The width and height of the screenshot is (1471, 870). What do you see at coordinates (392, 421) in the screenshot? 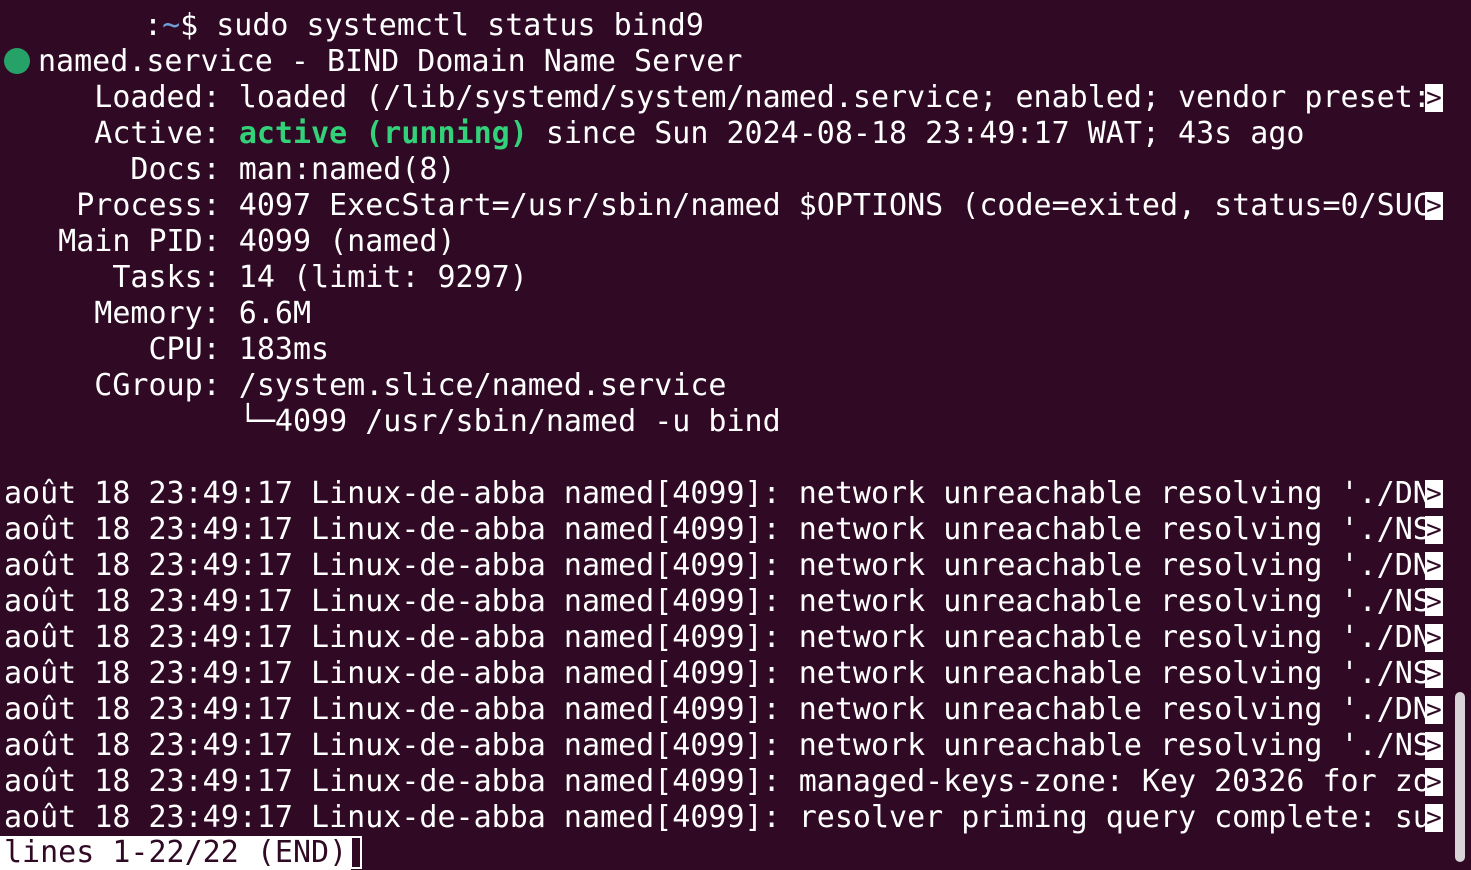
I see `cgroup-child-line: └─4099 /usr/sbin/named -u bind` at bounding box center [392, 421].